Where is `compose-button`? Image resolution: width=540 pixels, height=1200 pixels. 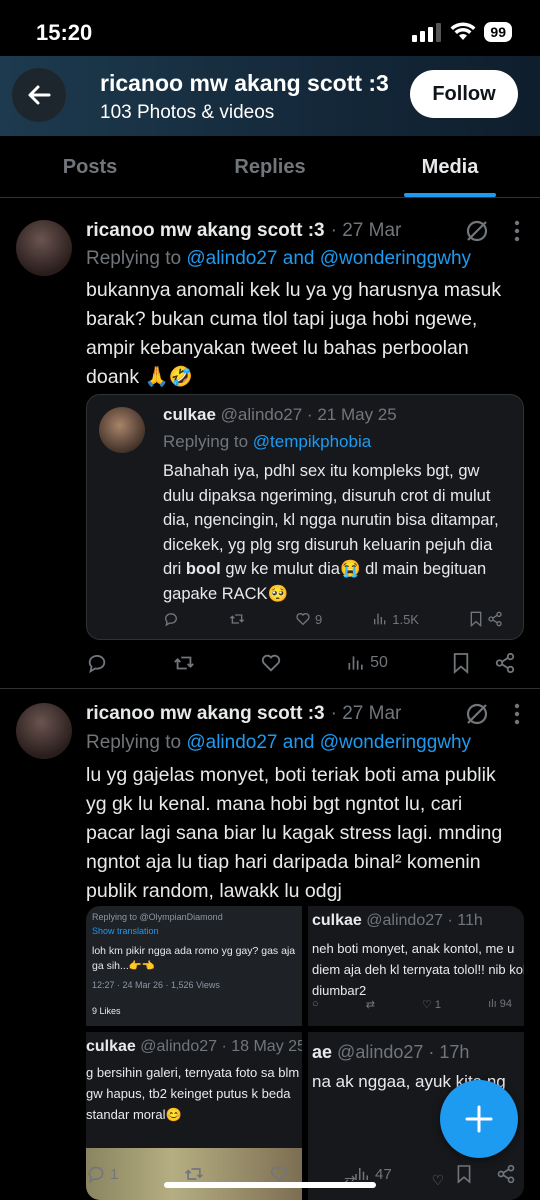 compose-button is located at coordinates (479, 1119).